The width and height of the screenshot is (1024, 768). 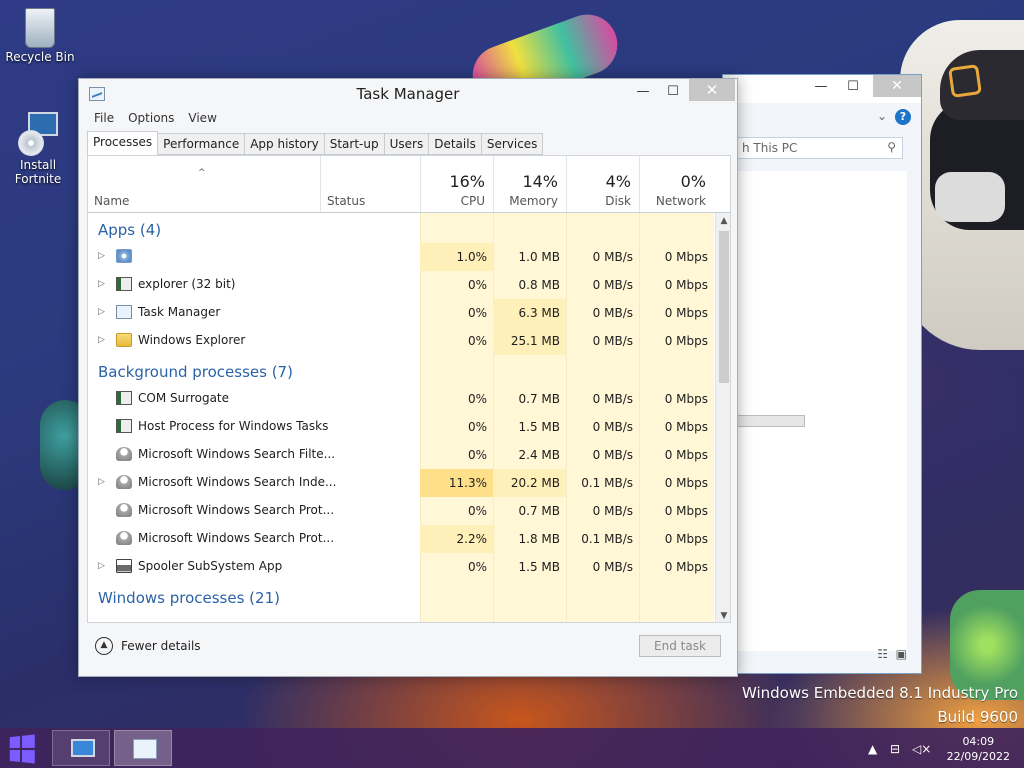 I want to click on taskbar-task-manager, so click(x=143, y=748).